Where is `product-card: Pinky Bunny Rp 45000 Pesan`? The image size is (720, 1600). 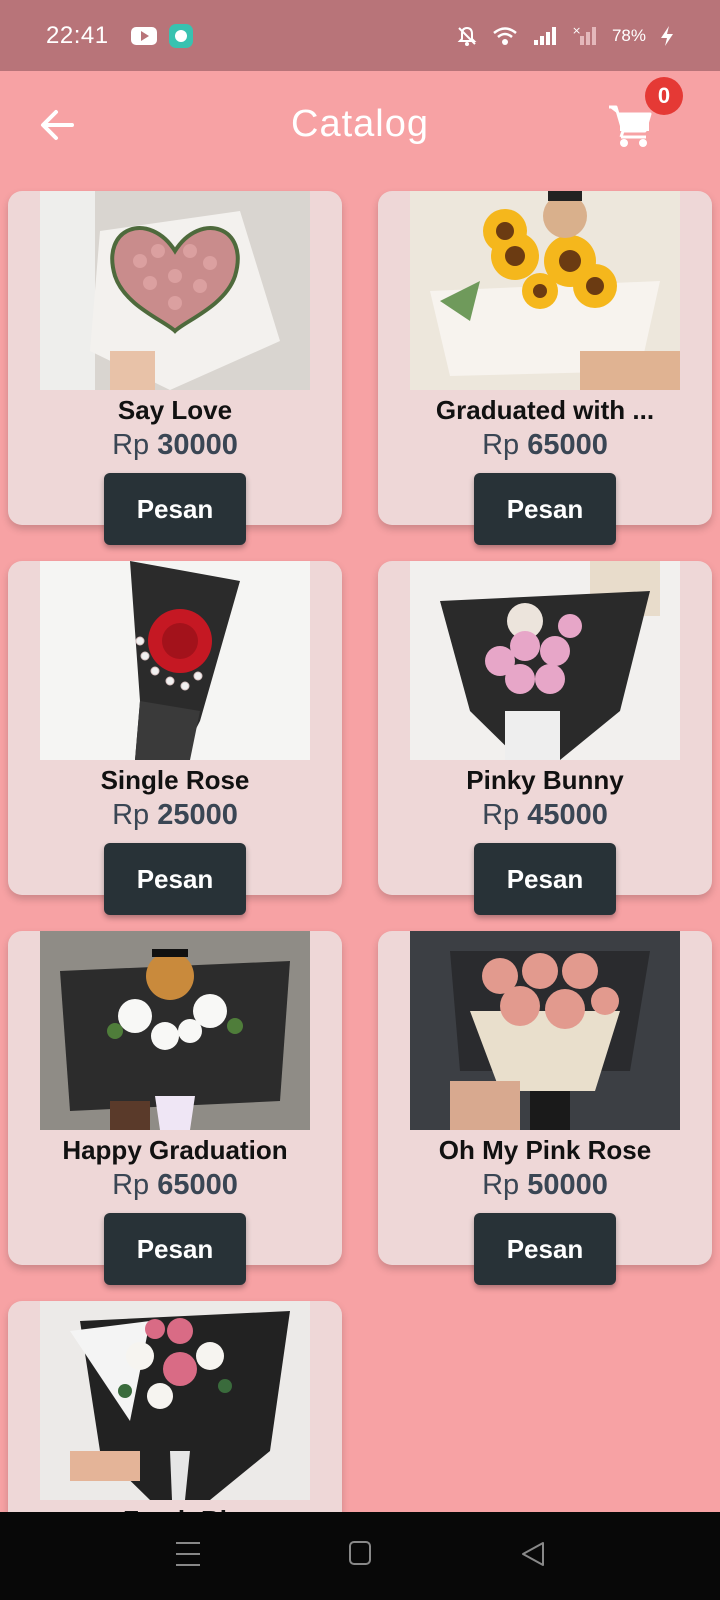
product-card: Pinky Bunny Rp 45000 Pesan is located at coordinates (545, 738).